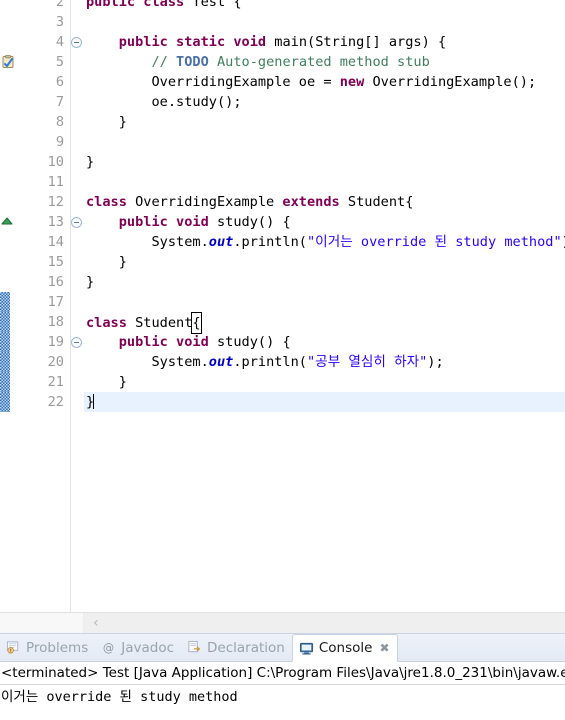  I want to click on code-line: public class Test {, so click(324, 6).